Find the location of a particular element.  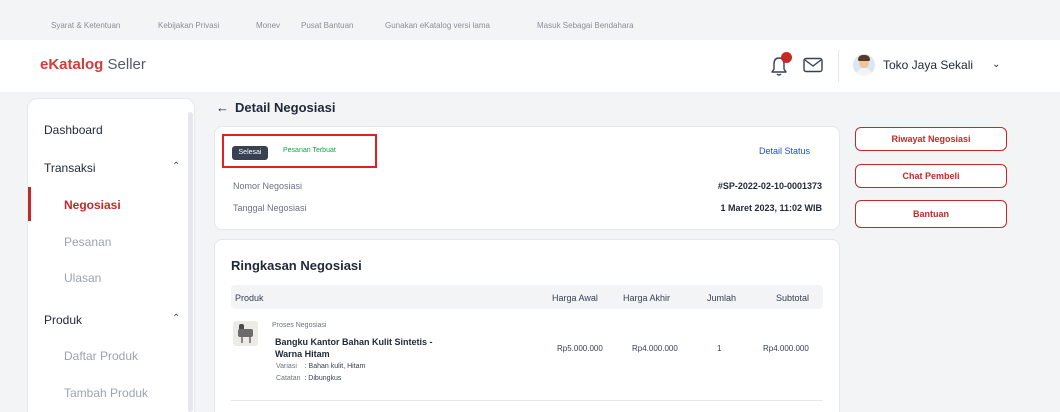

summary-title: Ringkasan Negosiasi is located at coordinates (296, 265).